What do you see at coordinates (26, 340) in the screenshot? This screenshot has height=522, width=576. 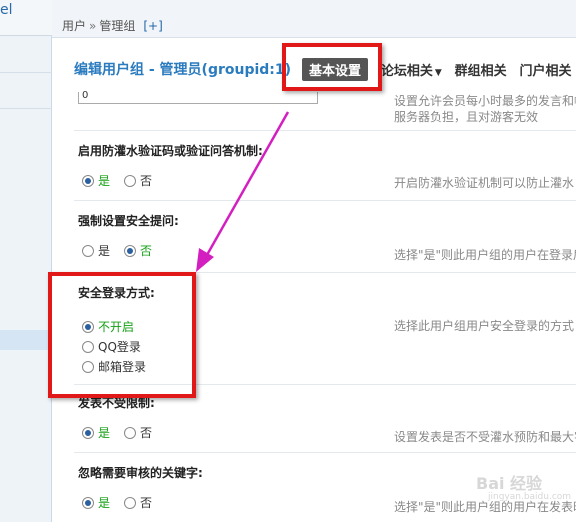 I see `left-sidebar-item-selected` at bounding box center [26, 340].